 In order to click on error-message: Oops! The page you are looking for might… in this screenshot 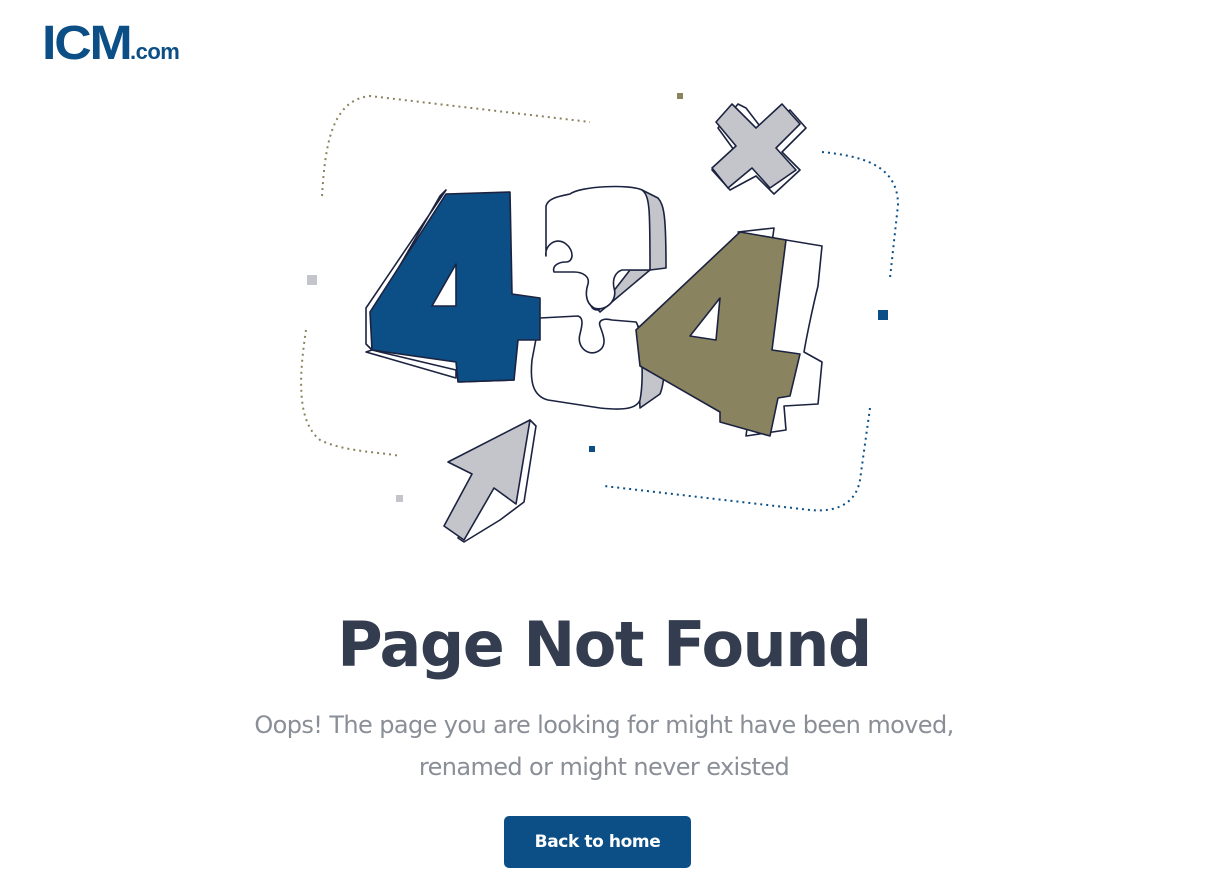, I will do `click(604, 746)`.